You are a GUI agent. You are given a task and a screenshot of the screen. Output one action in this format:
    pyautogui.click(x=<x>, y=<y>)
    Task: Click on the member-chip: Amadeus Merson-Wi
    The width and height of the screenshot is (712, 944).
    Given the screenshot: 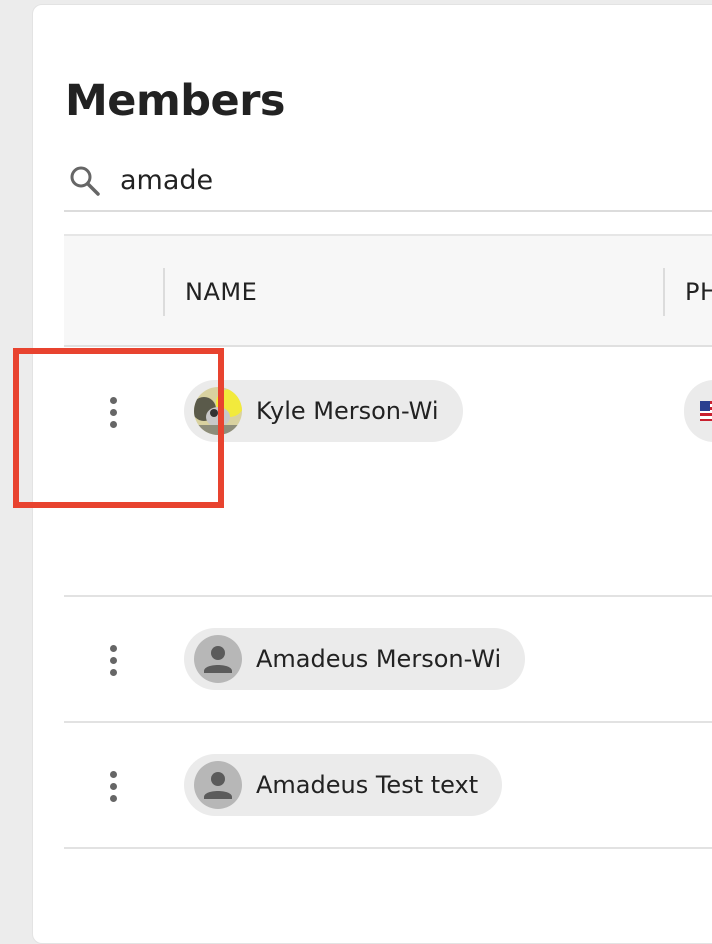 What is the action you would take?
    pyautogui.click(x=355, y=659)
    